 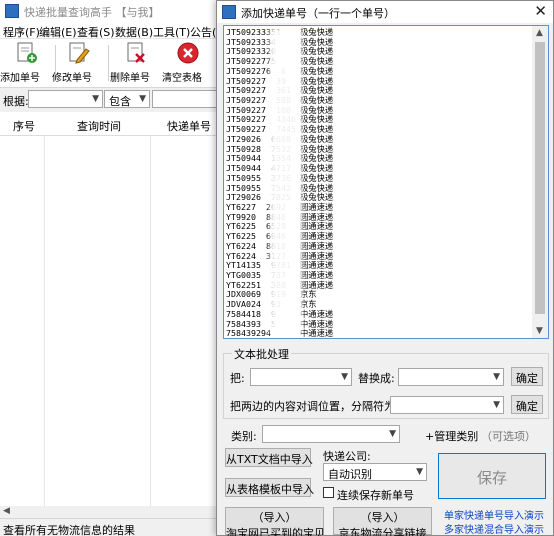 I want to click on tracking-number-prefix: YTG0035, so click(x=243, y=274).